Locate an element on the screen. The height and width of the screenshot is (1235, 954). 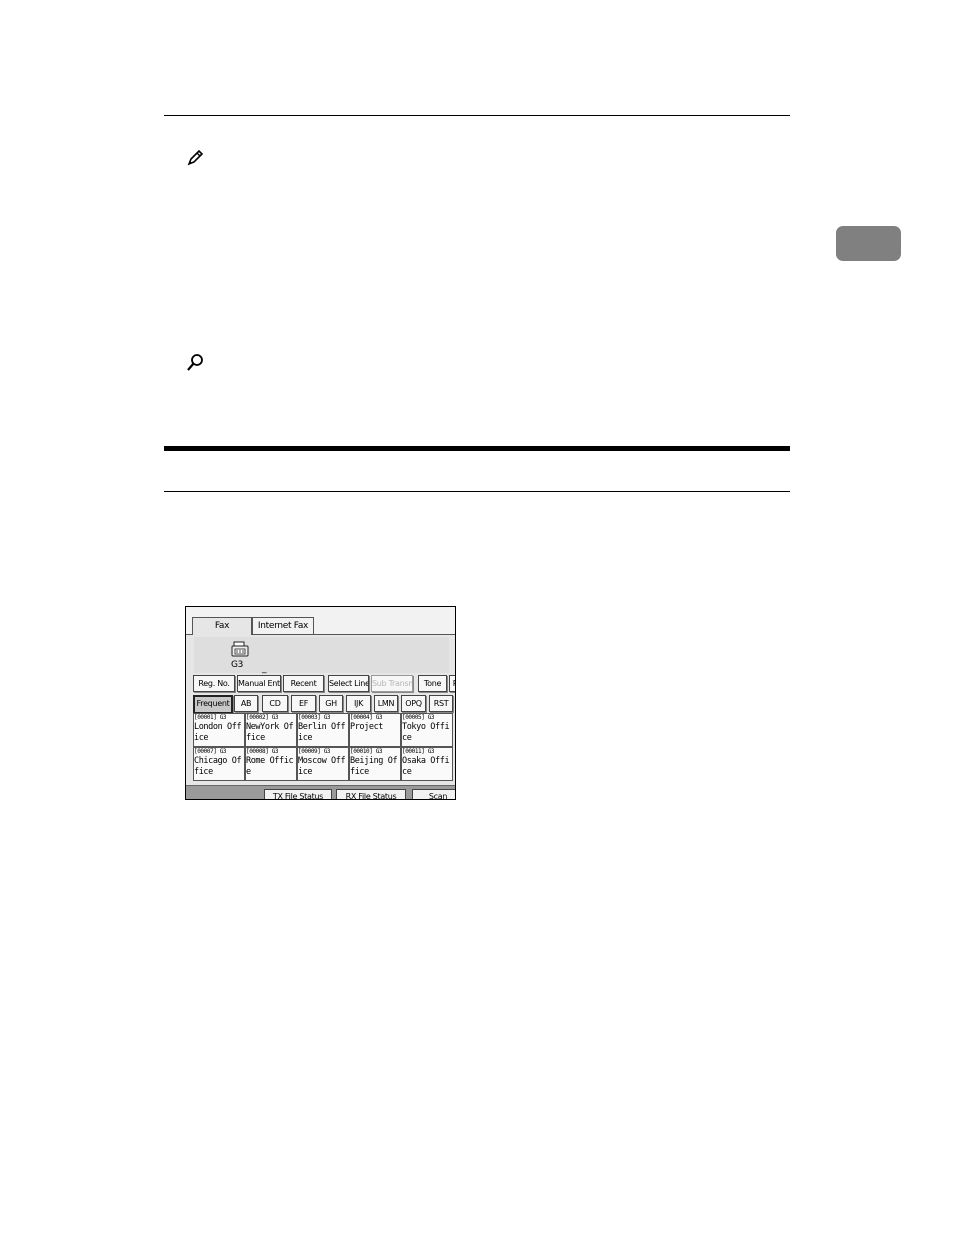
title-key-gh: GH is located at coordinates (331, 703).